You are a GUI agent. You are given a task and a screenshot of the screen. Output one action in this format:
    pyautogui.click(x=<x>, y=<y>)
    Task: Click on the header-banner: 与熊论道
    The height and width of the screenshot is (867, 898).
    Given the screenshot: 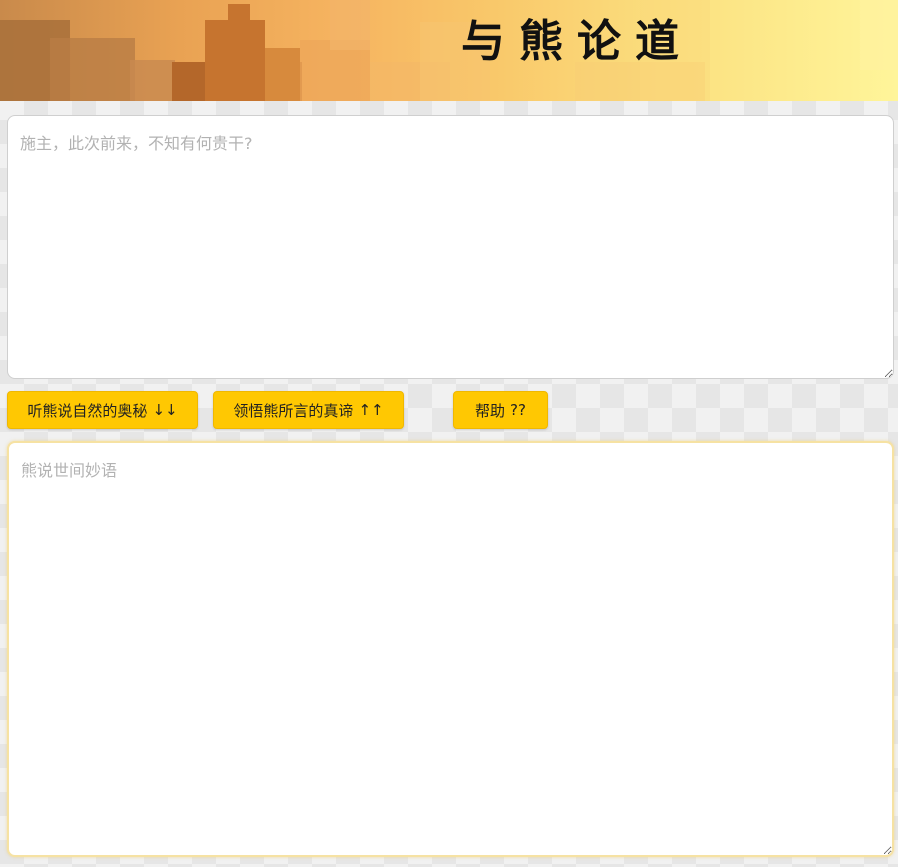 What is the action you would take?
    pyautogui.click(x=449, y=50)
    